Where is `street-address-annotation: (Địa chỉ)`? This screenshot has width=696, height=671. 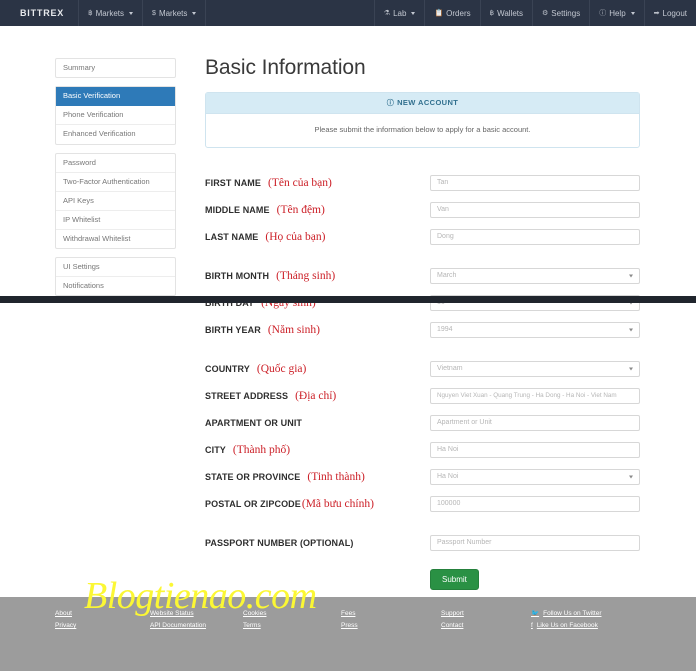 street-address-annotation: (Địa chỉ) is located at coordinates (316, 395).